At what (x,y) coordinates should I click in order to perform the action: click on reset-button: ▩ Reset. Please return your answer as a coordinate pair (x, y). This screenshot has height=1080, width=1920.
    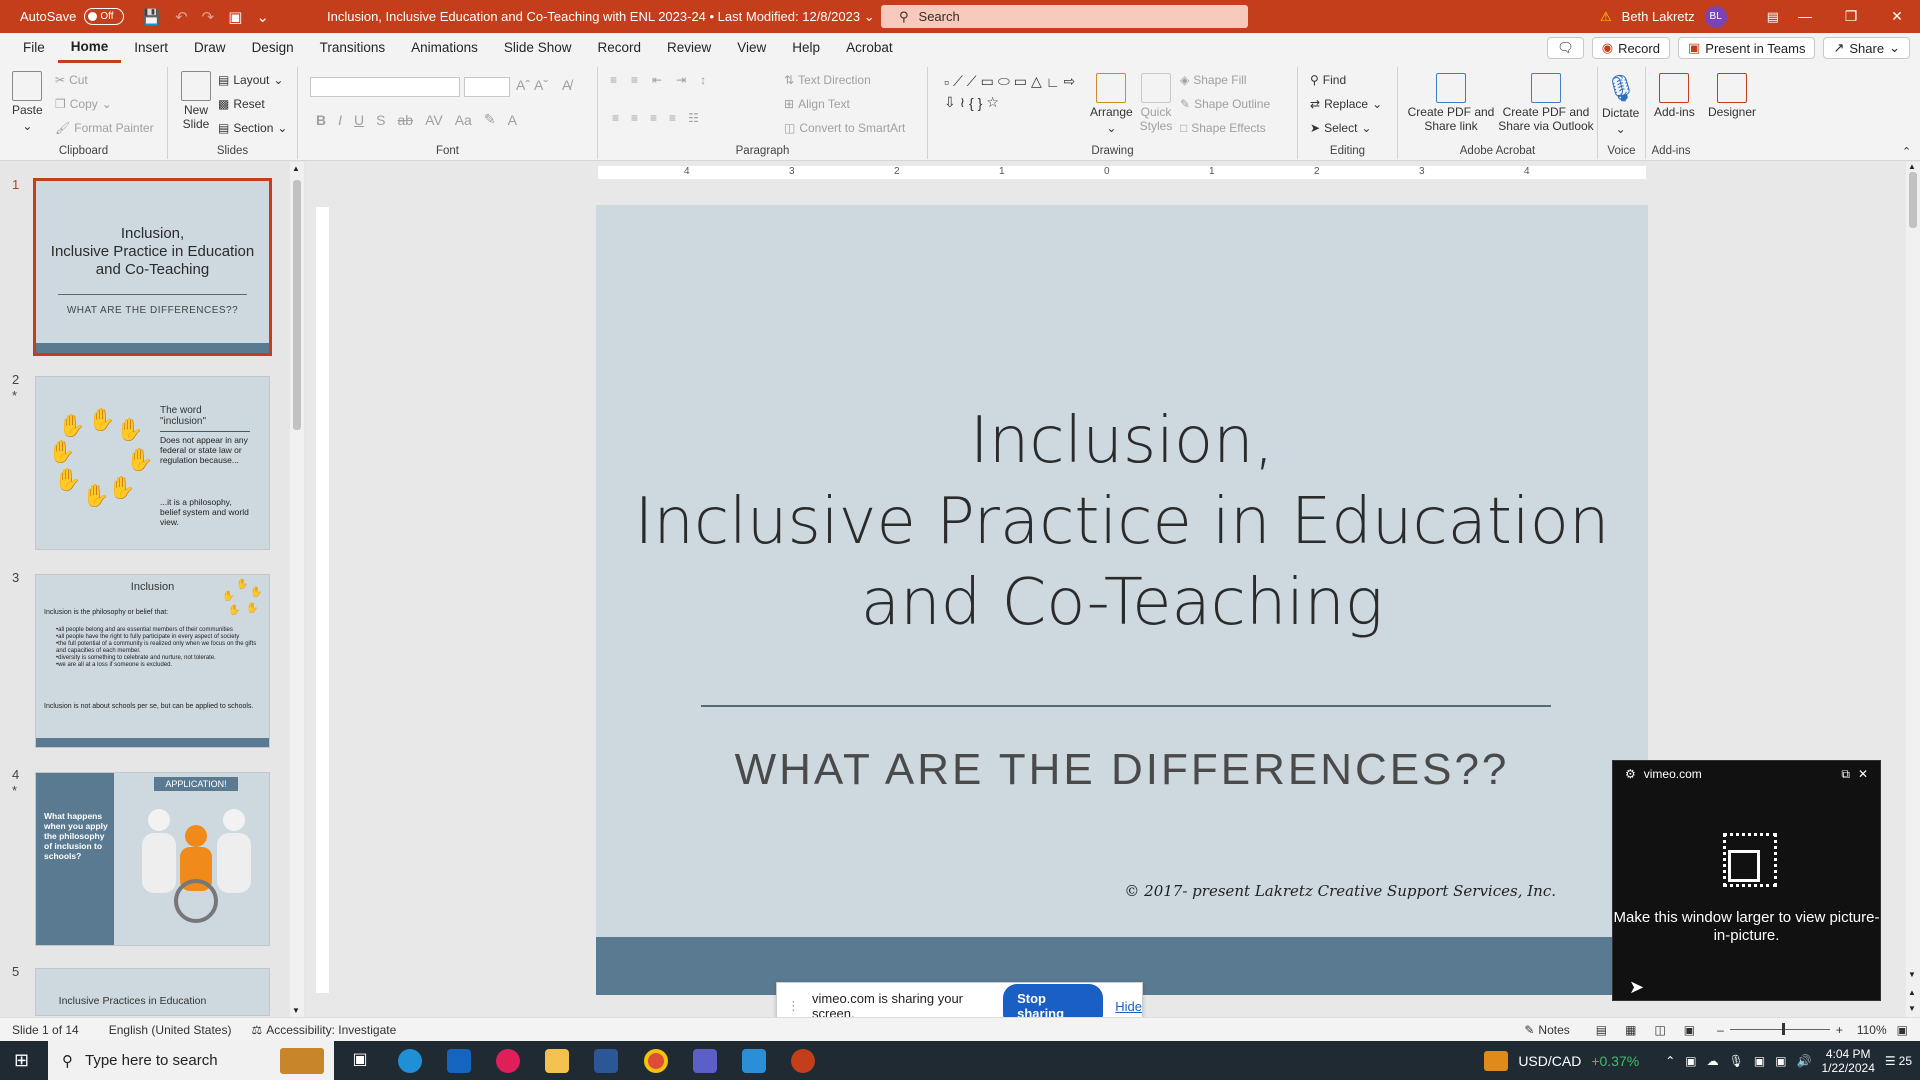
    Looking at the image, I should click on (241, 104).